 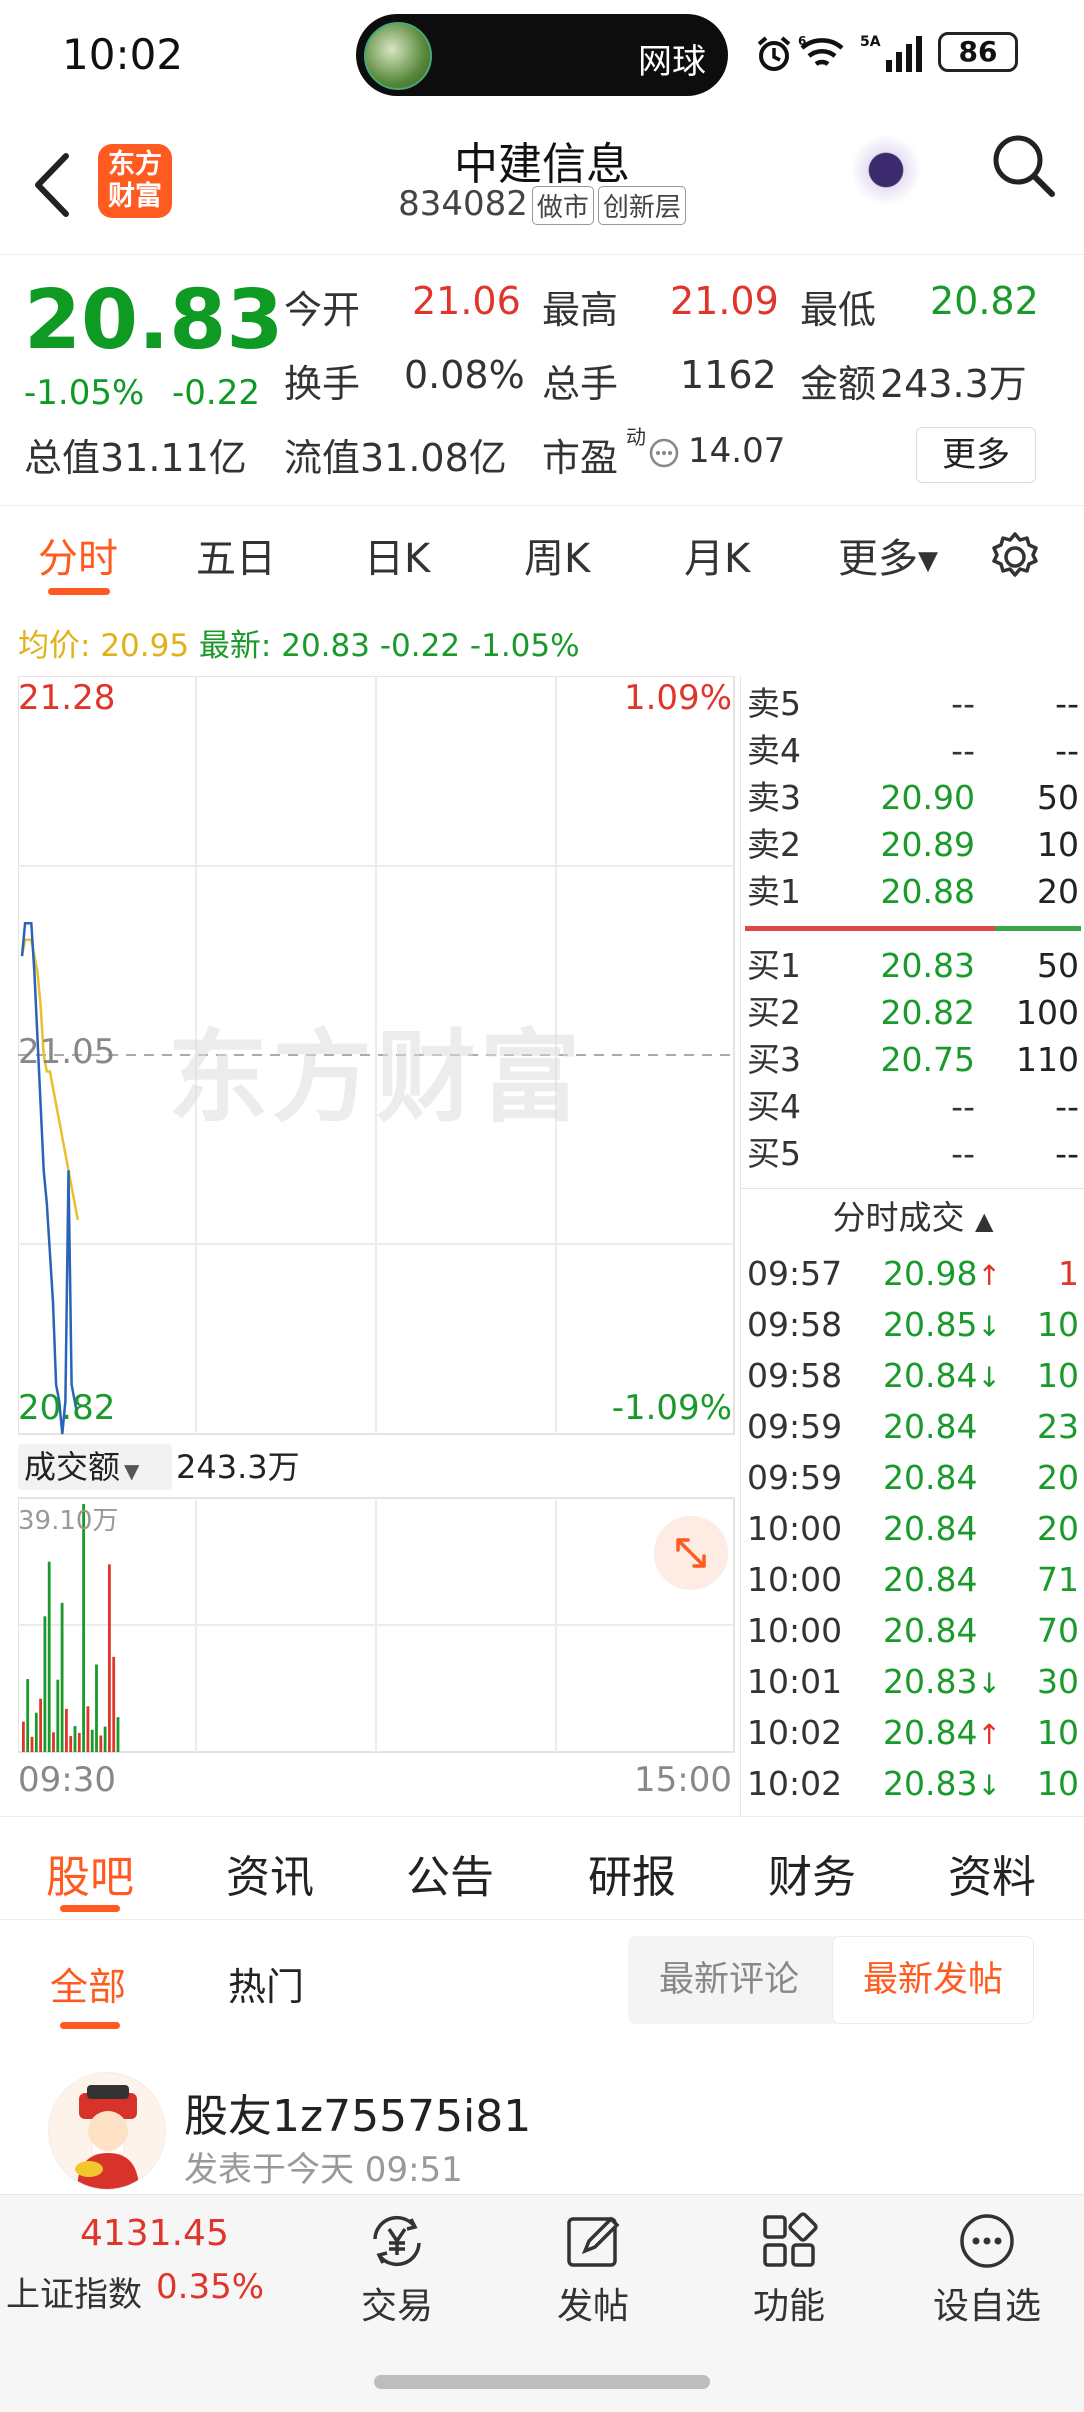 What do you see at coordinates (986, 2306) in the screenshot?
I see `watchlist-label: 设自选` at bounding box center [986, 2306].